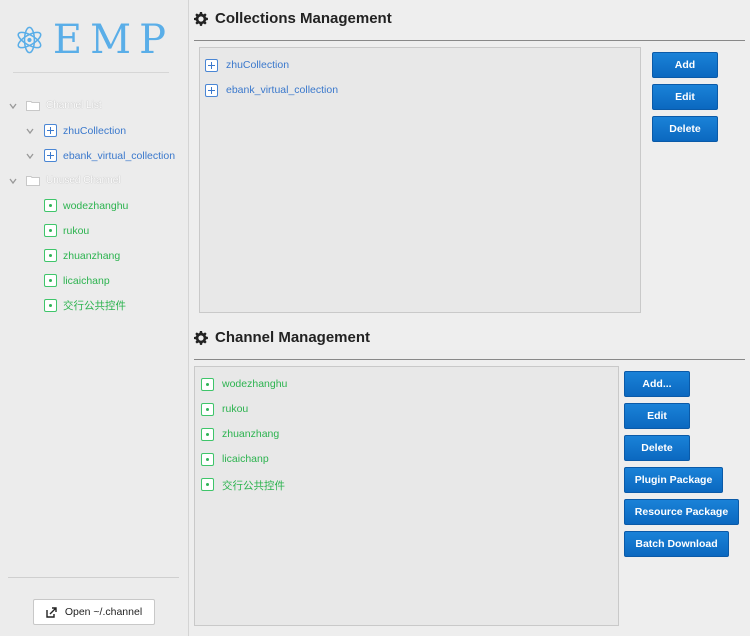  I want to click on tree-item-ebank-virtual-collection: ebank_virtual_collection, so click(94, 155).